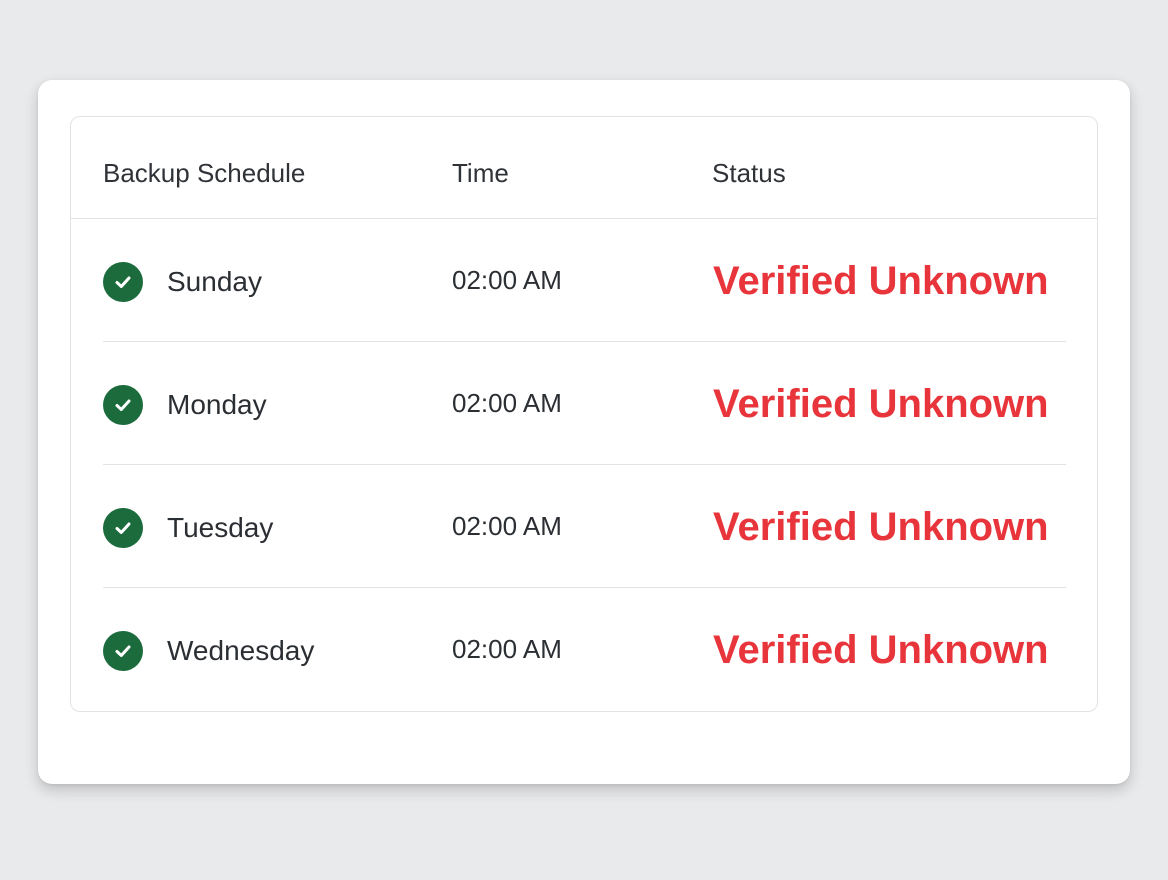 The width and height of the screenshot is (1168, 880). What do you see at coordinates (584, 403) in the screenshot?
I see `table-row: Monday 02:00 AM Verified Unknown` at bounding box center [584, 403].